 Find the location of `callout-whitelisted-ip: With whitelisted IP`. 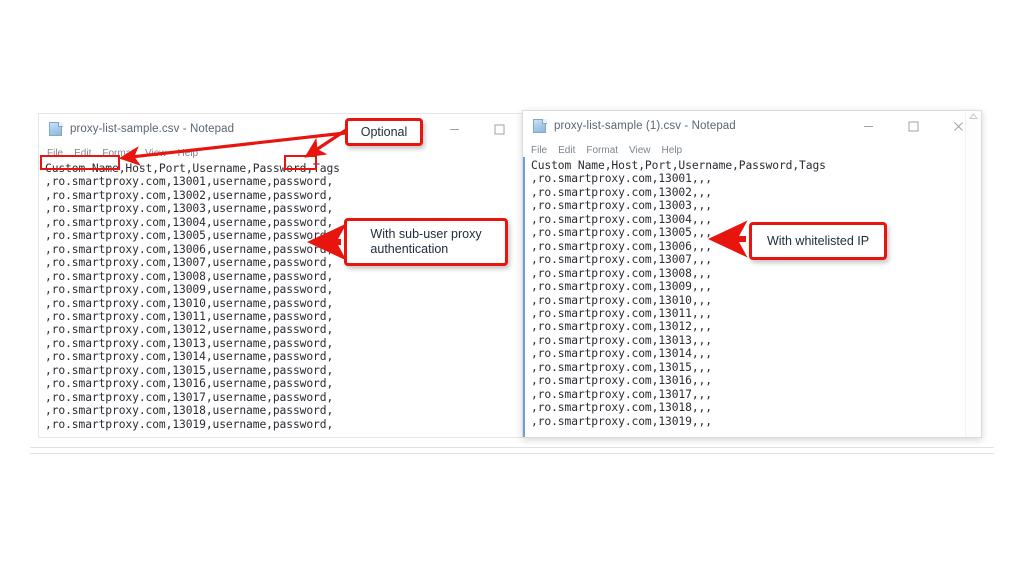

callout-whitelisted-ip: With whitelisted IP is located at coordinates (818, 241).